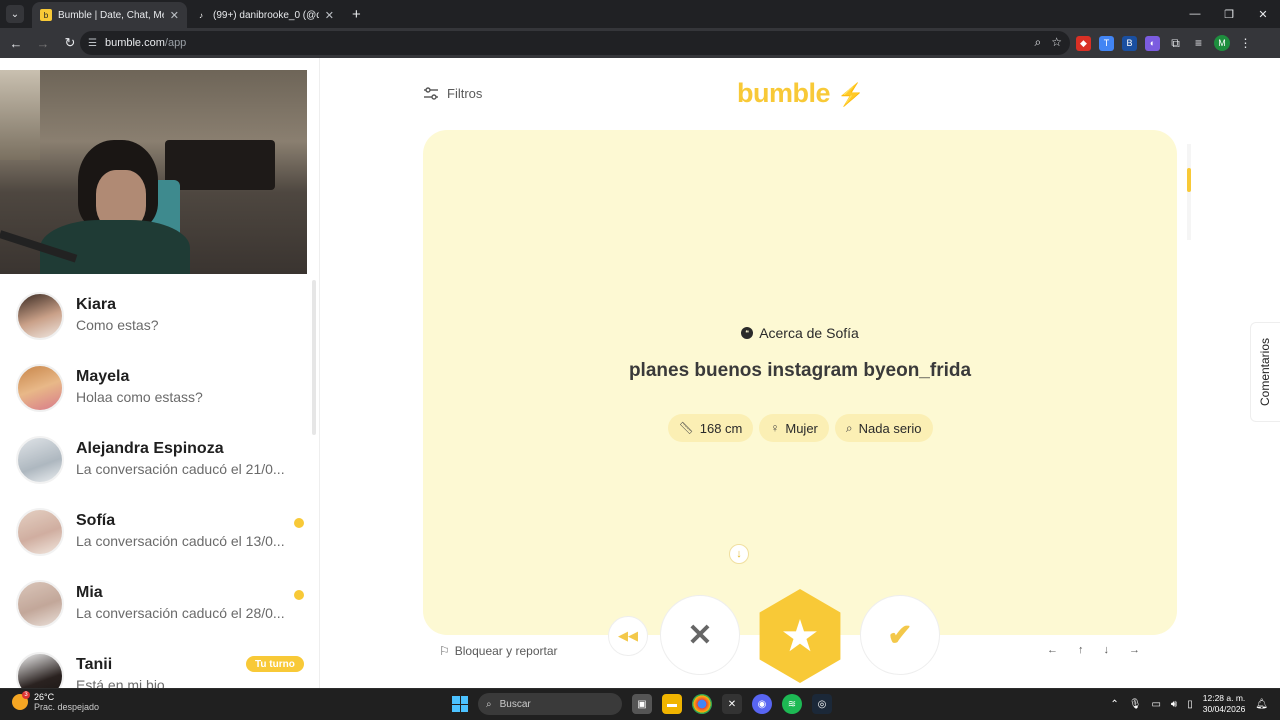  Describe the element at coordinates (150, 448) in the screenshot. I see `conversation-name: Alejandra Espinoza` at that location.